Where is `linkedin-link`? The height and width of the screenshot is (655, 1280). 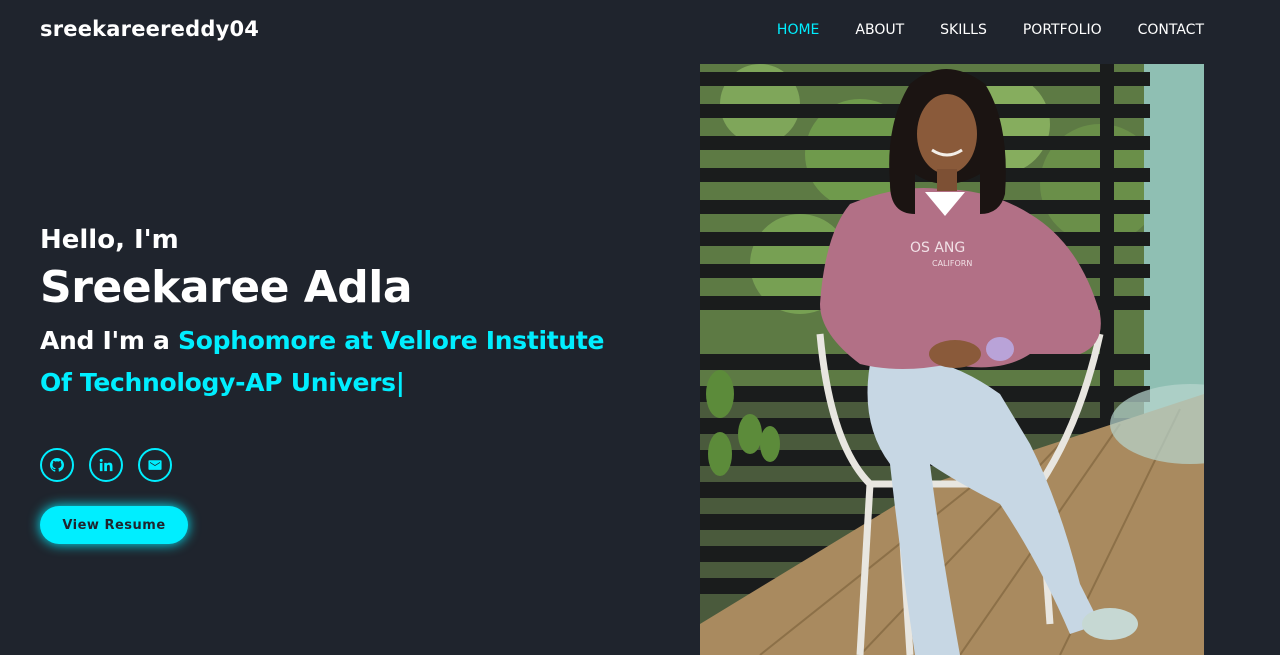 linkedin-link is located at coordinates (106, 465).